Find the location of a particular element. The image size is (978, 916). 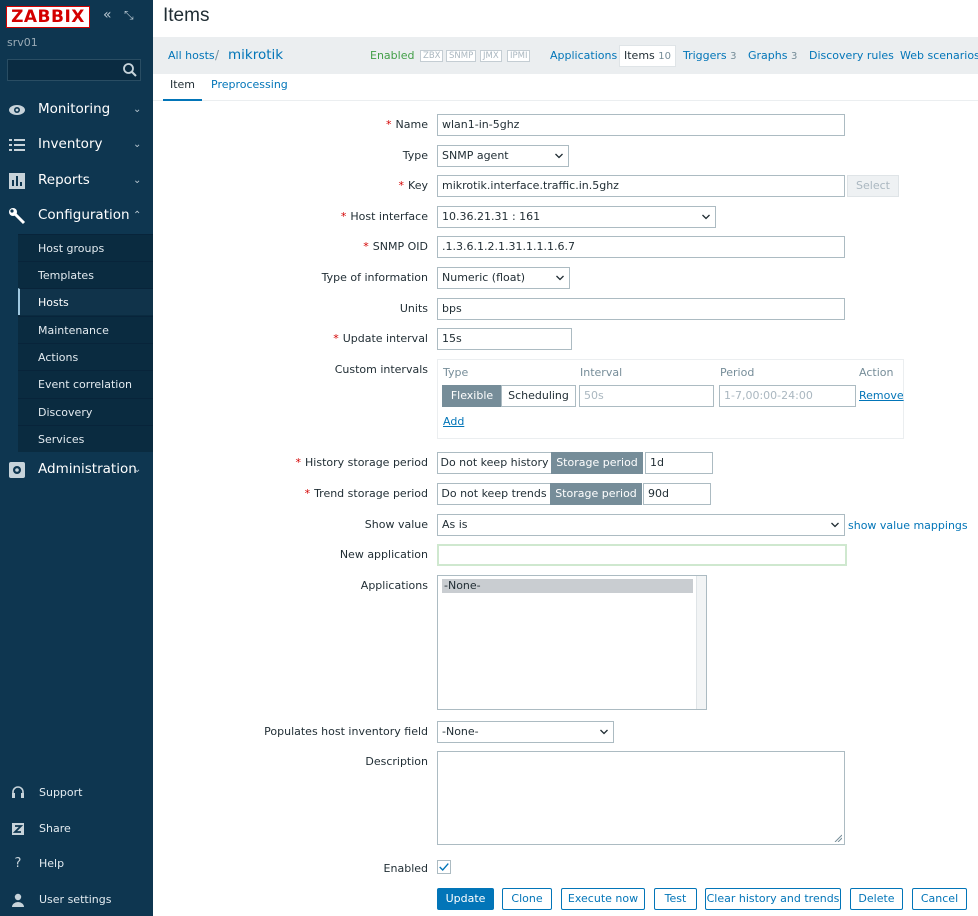

applications-listbox: -None- is located at coordinates (572, 642).